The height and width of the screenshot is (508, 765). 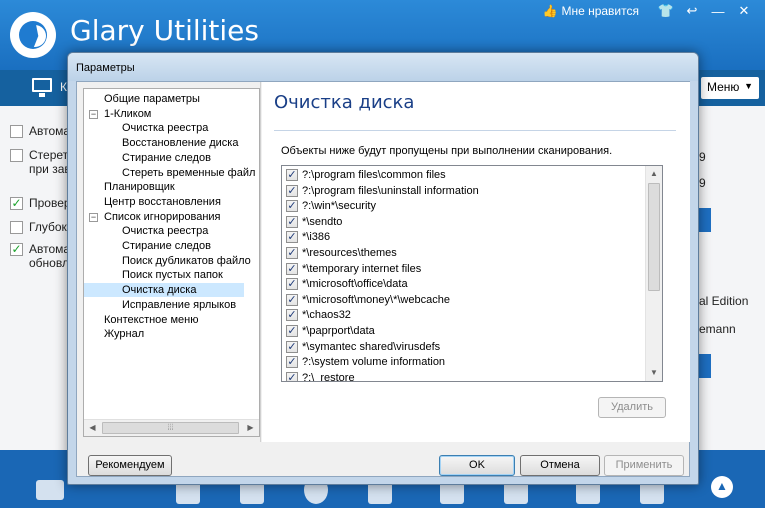 I want to click on header-toolbar: 👍 Мне нравится 👕 ↩ — ✕, so click(x=650, y=11).